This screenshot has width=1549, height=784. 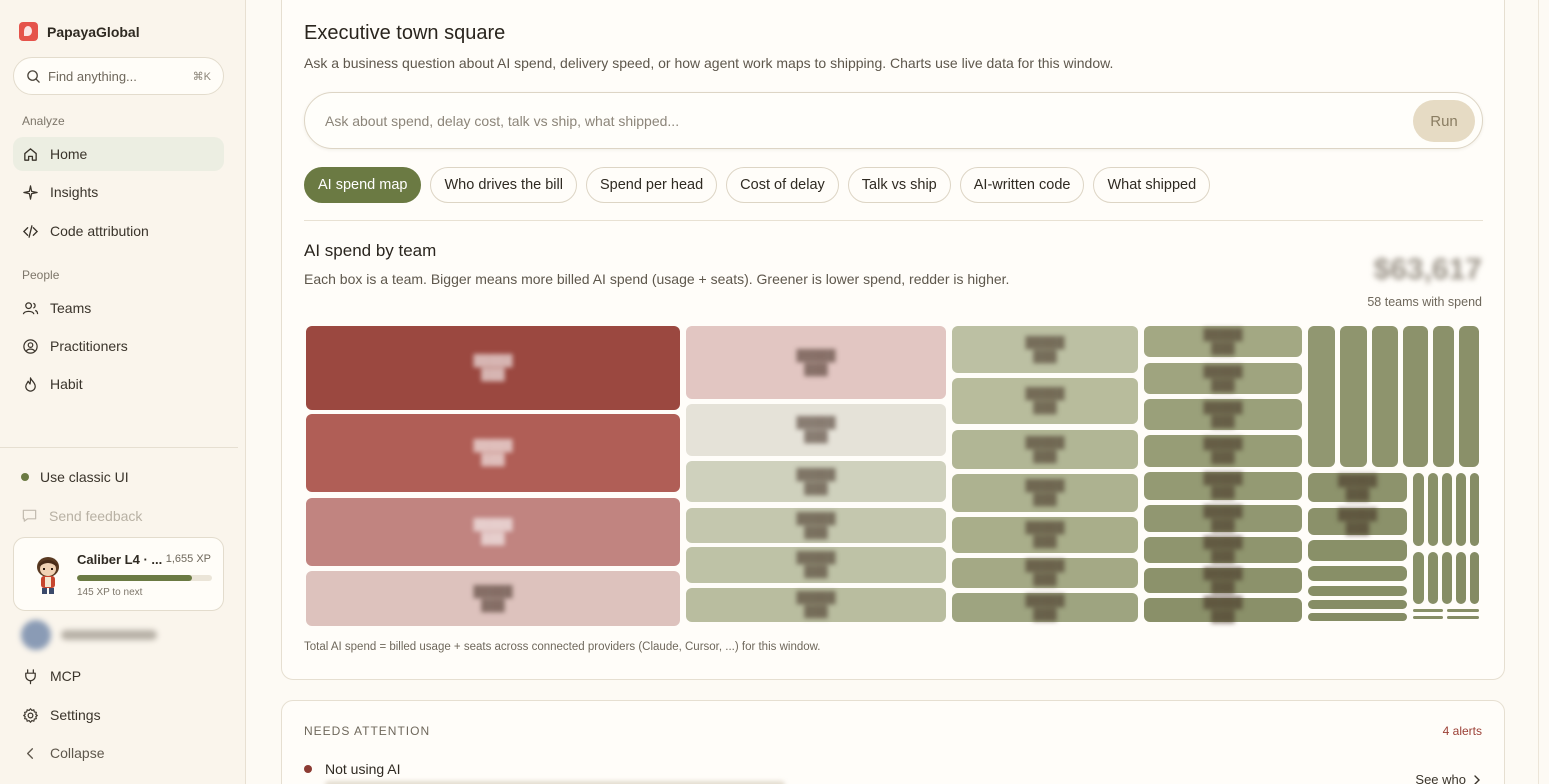 What do you see at coordinates (118, 715) in the screenshot?
I see `sidebar-item-settings: Settings` at bounding box center [118, 715].